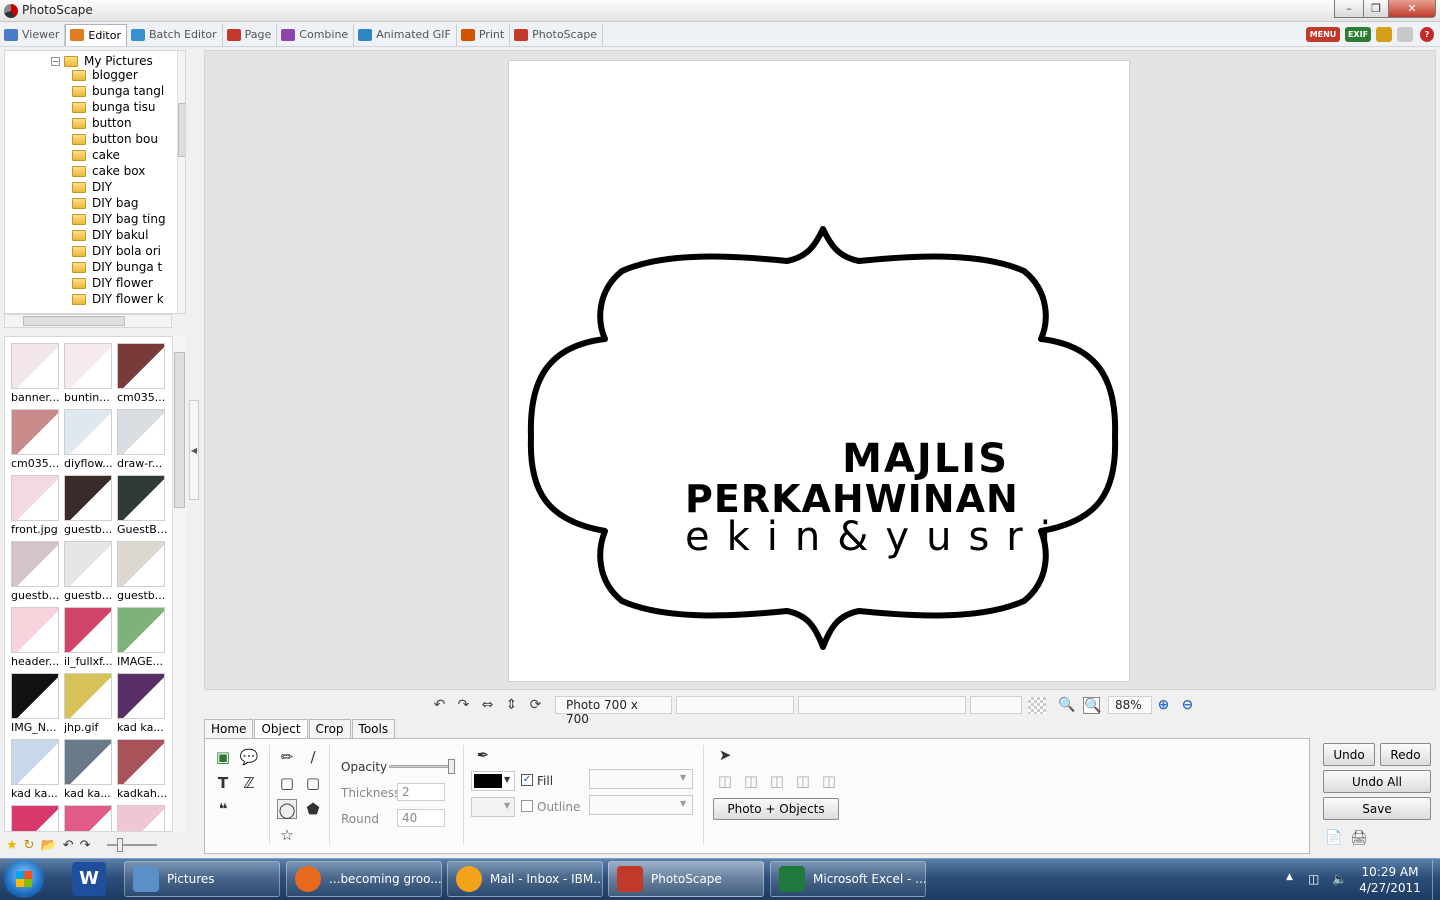  I want to click on fill-checkbox: ✓, so click(527, 780).